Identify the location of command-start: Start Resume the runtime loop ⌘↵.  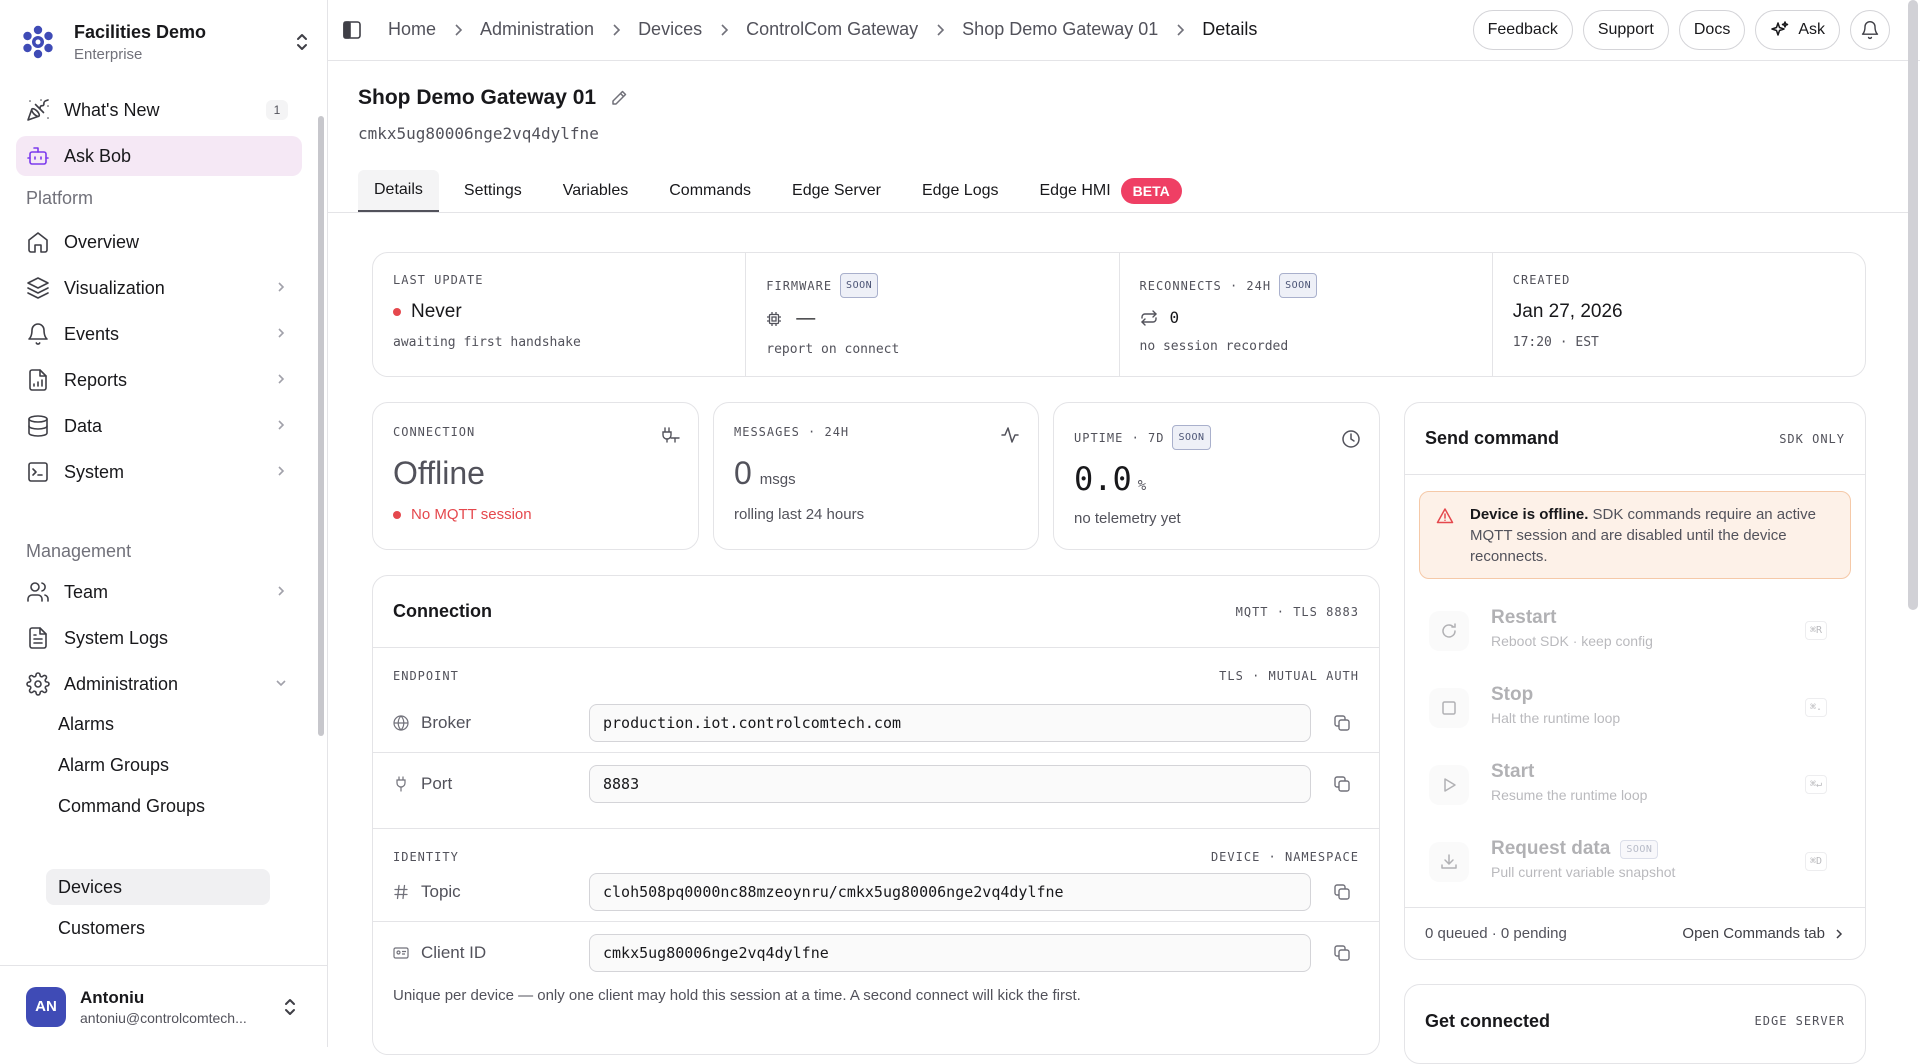
(1638, 785).